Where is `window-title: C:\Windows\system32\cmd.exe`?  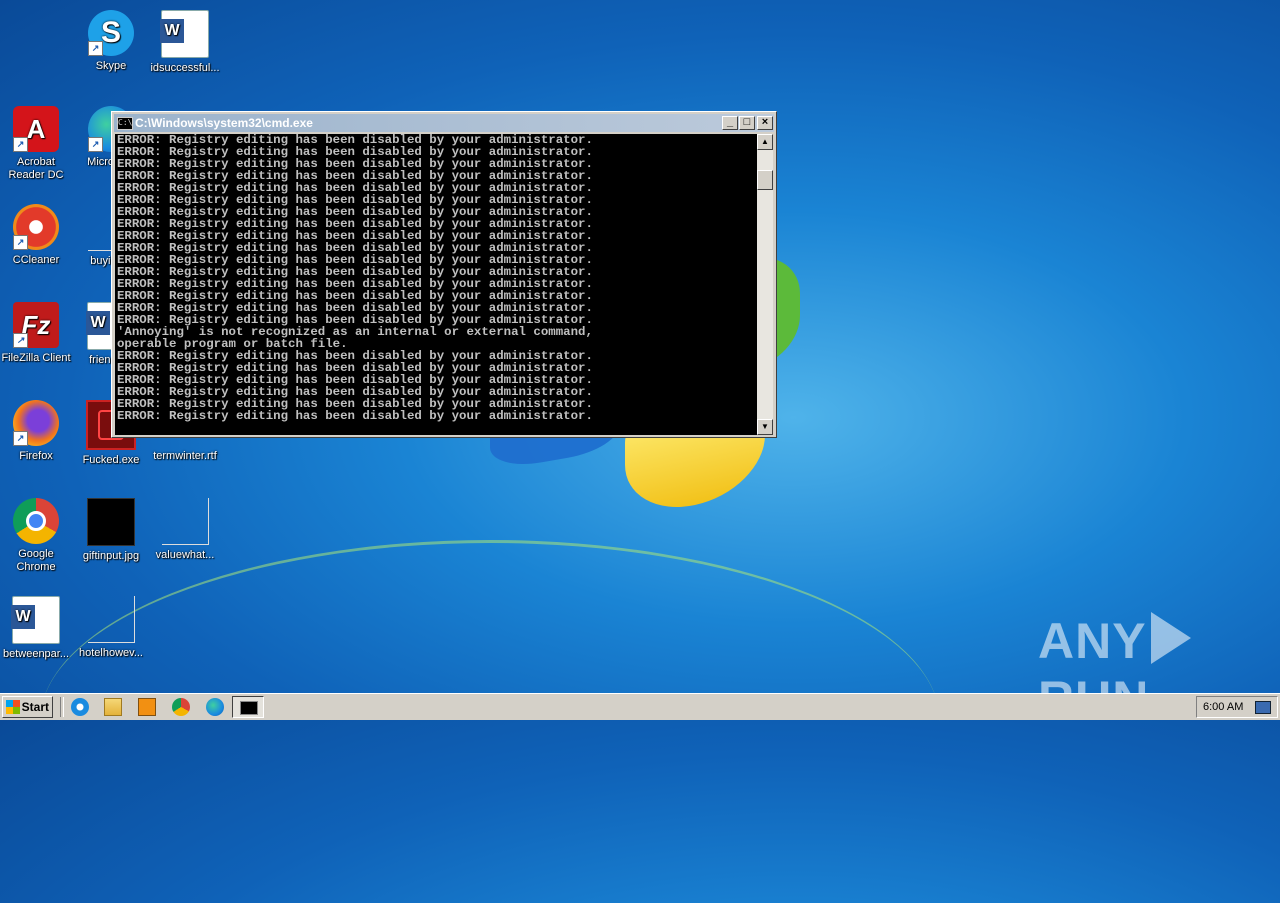
window-title: C:\Windows\system32\cmd.exe is located at coordinates (224, 123).